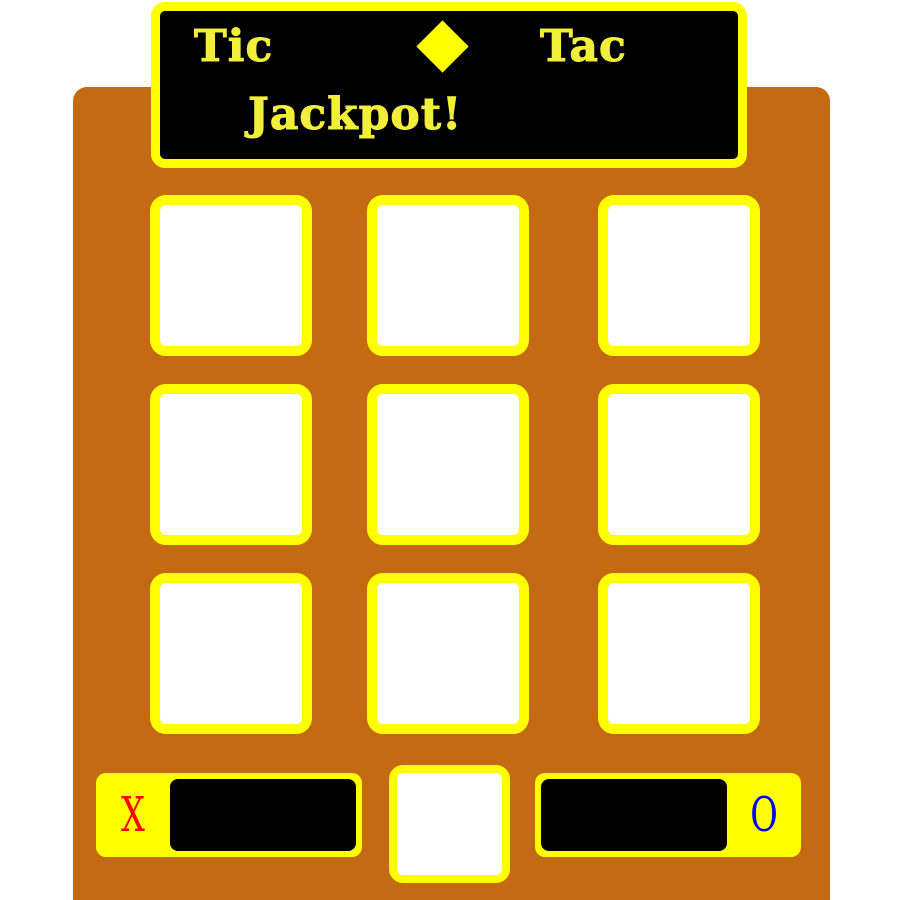 The width and height of the screenshot is (900, 900). I want to click on player-x-scorebox: X, so click(229, 815).